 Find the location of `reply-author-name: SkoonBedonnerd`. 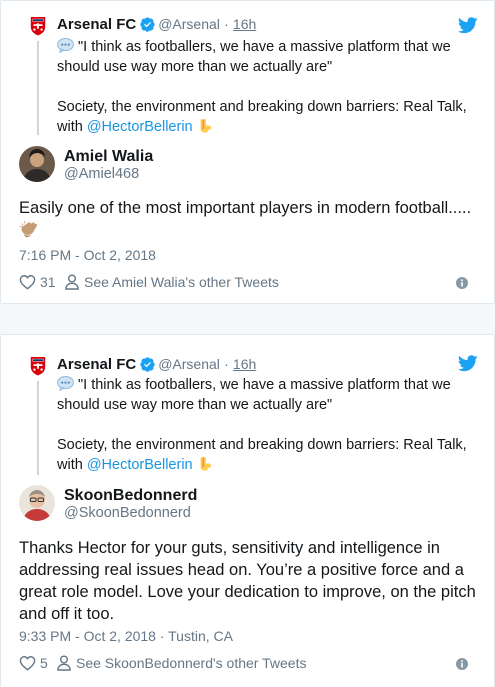

reply-author-name: SkoonBedonnerd is located at coordinates (130, 496).